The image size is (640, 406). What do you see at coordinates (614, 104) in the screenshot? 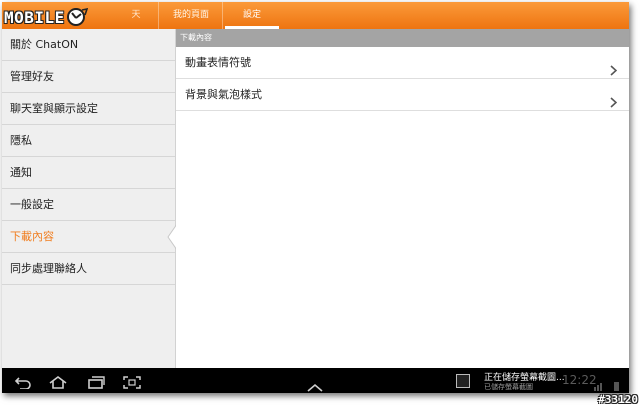
I see `chevron-right-icon` at bounding box center [614, 104].